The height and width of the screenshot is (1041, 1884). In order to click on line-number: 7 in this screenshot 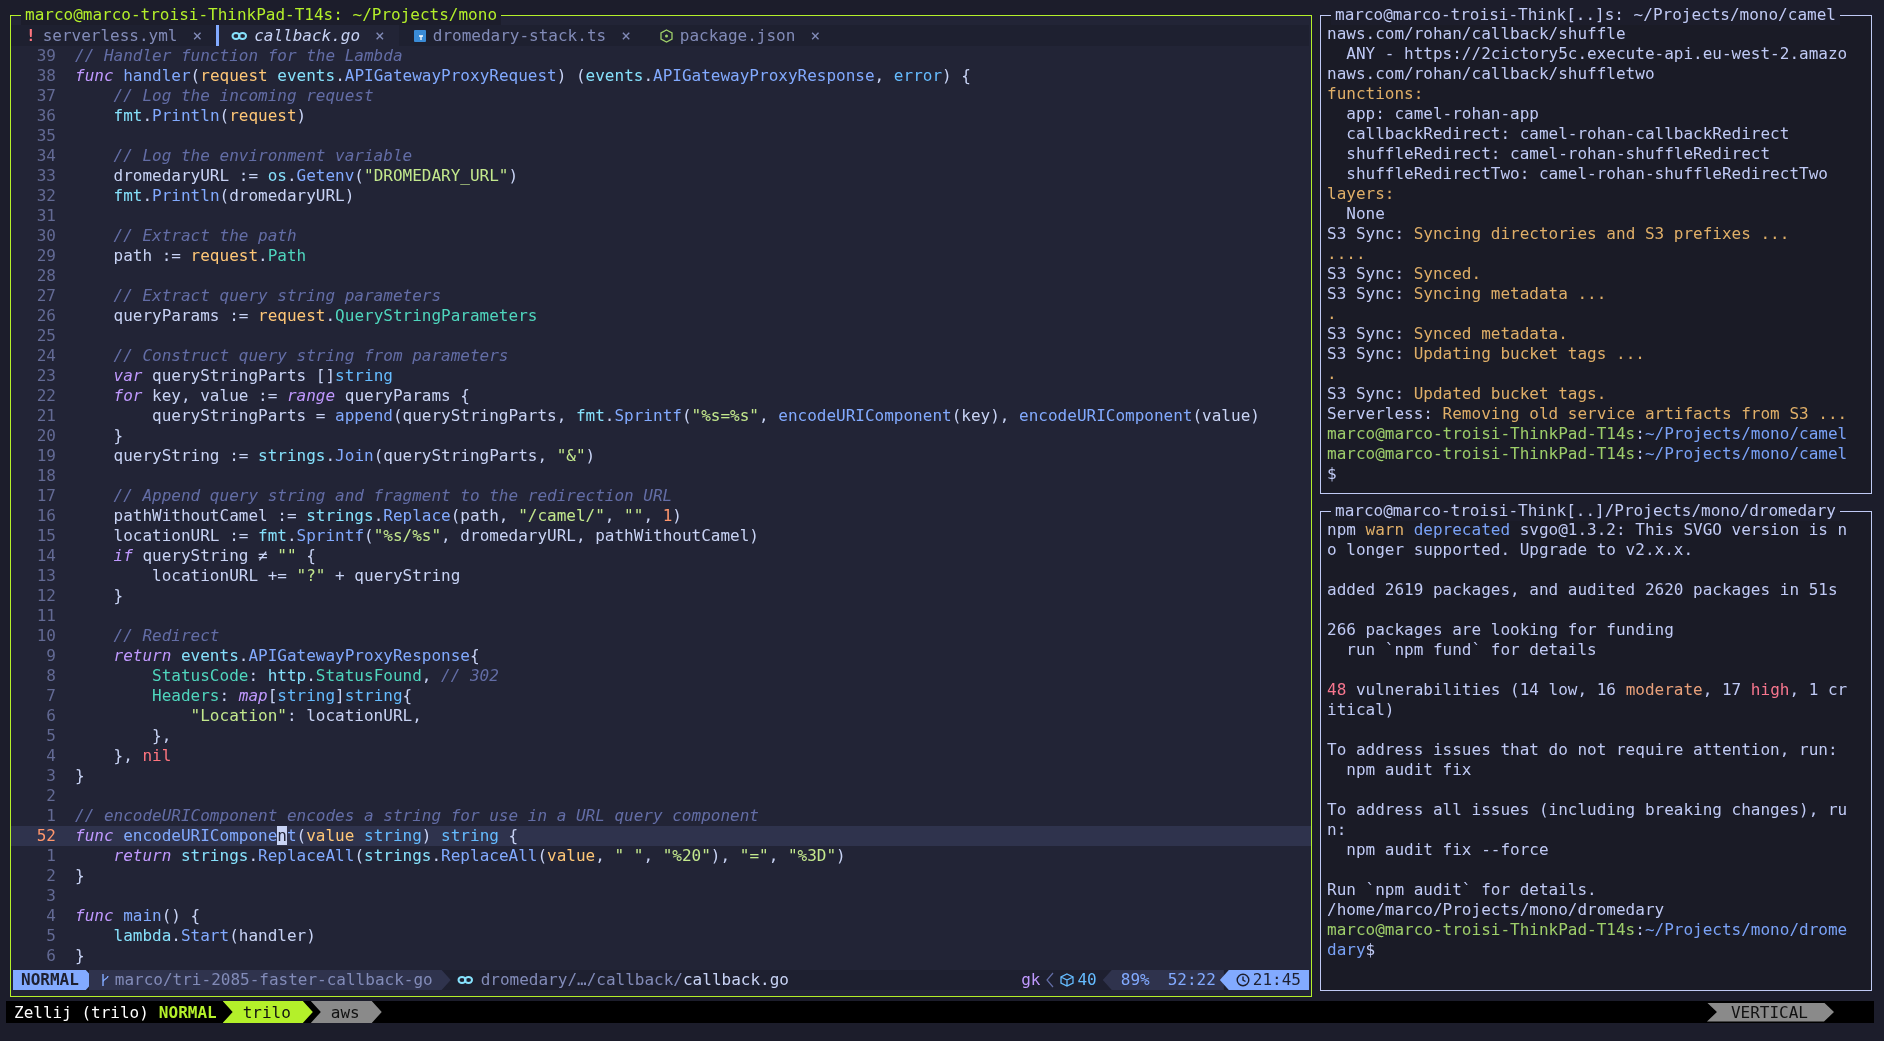, I will do `click(51, 696)`.